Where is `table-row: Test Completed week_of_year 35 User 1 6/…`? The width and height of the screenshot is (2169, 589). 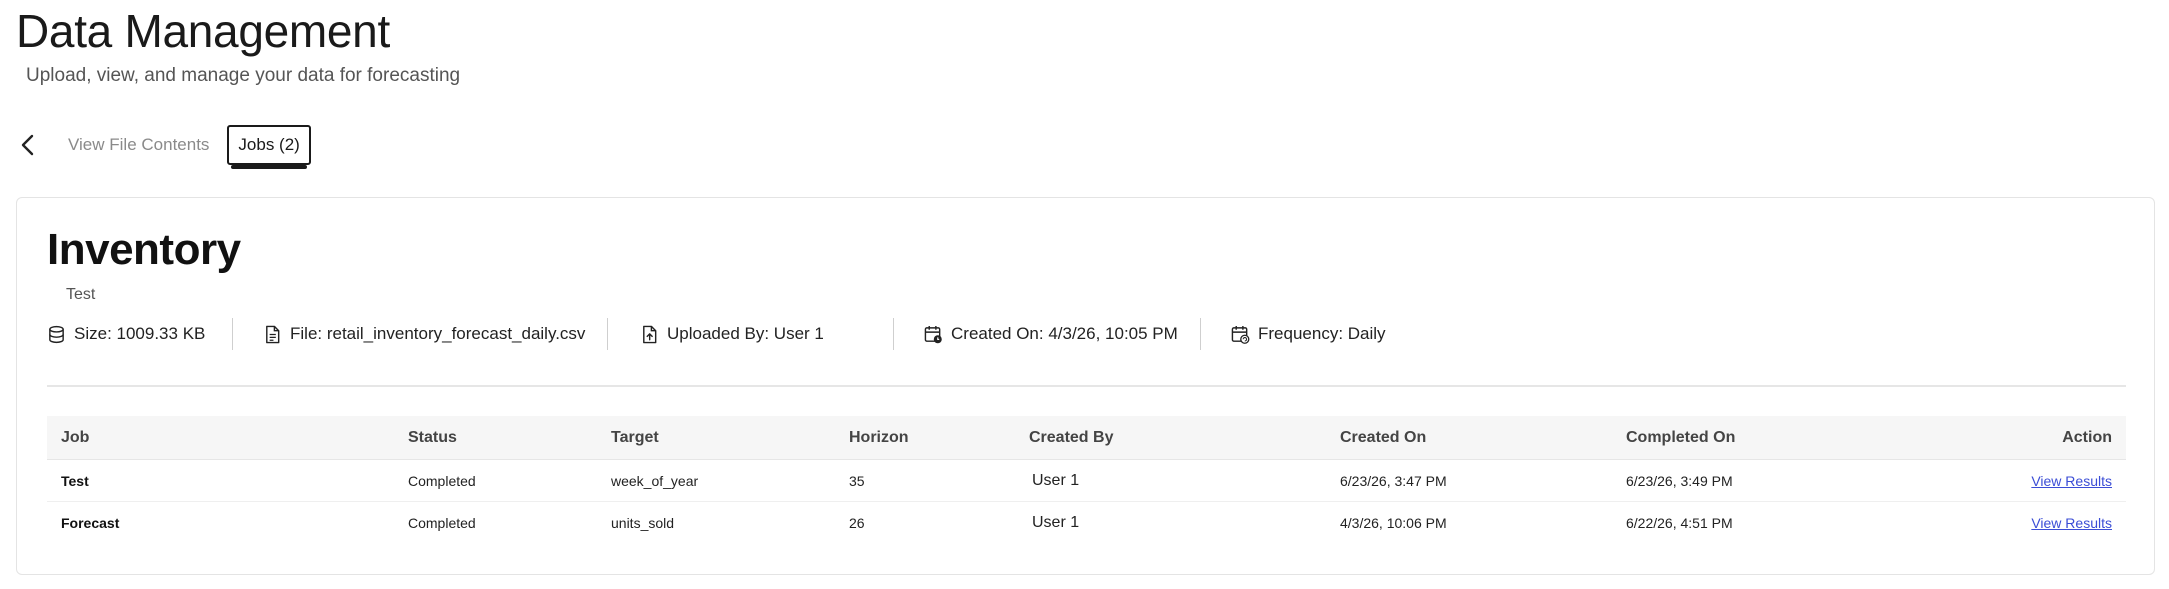
table-row: Test Completed week_of_year 35 User 1 6/… is located at coordinates (1086, 481).